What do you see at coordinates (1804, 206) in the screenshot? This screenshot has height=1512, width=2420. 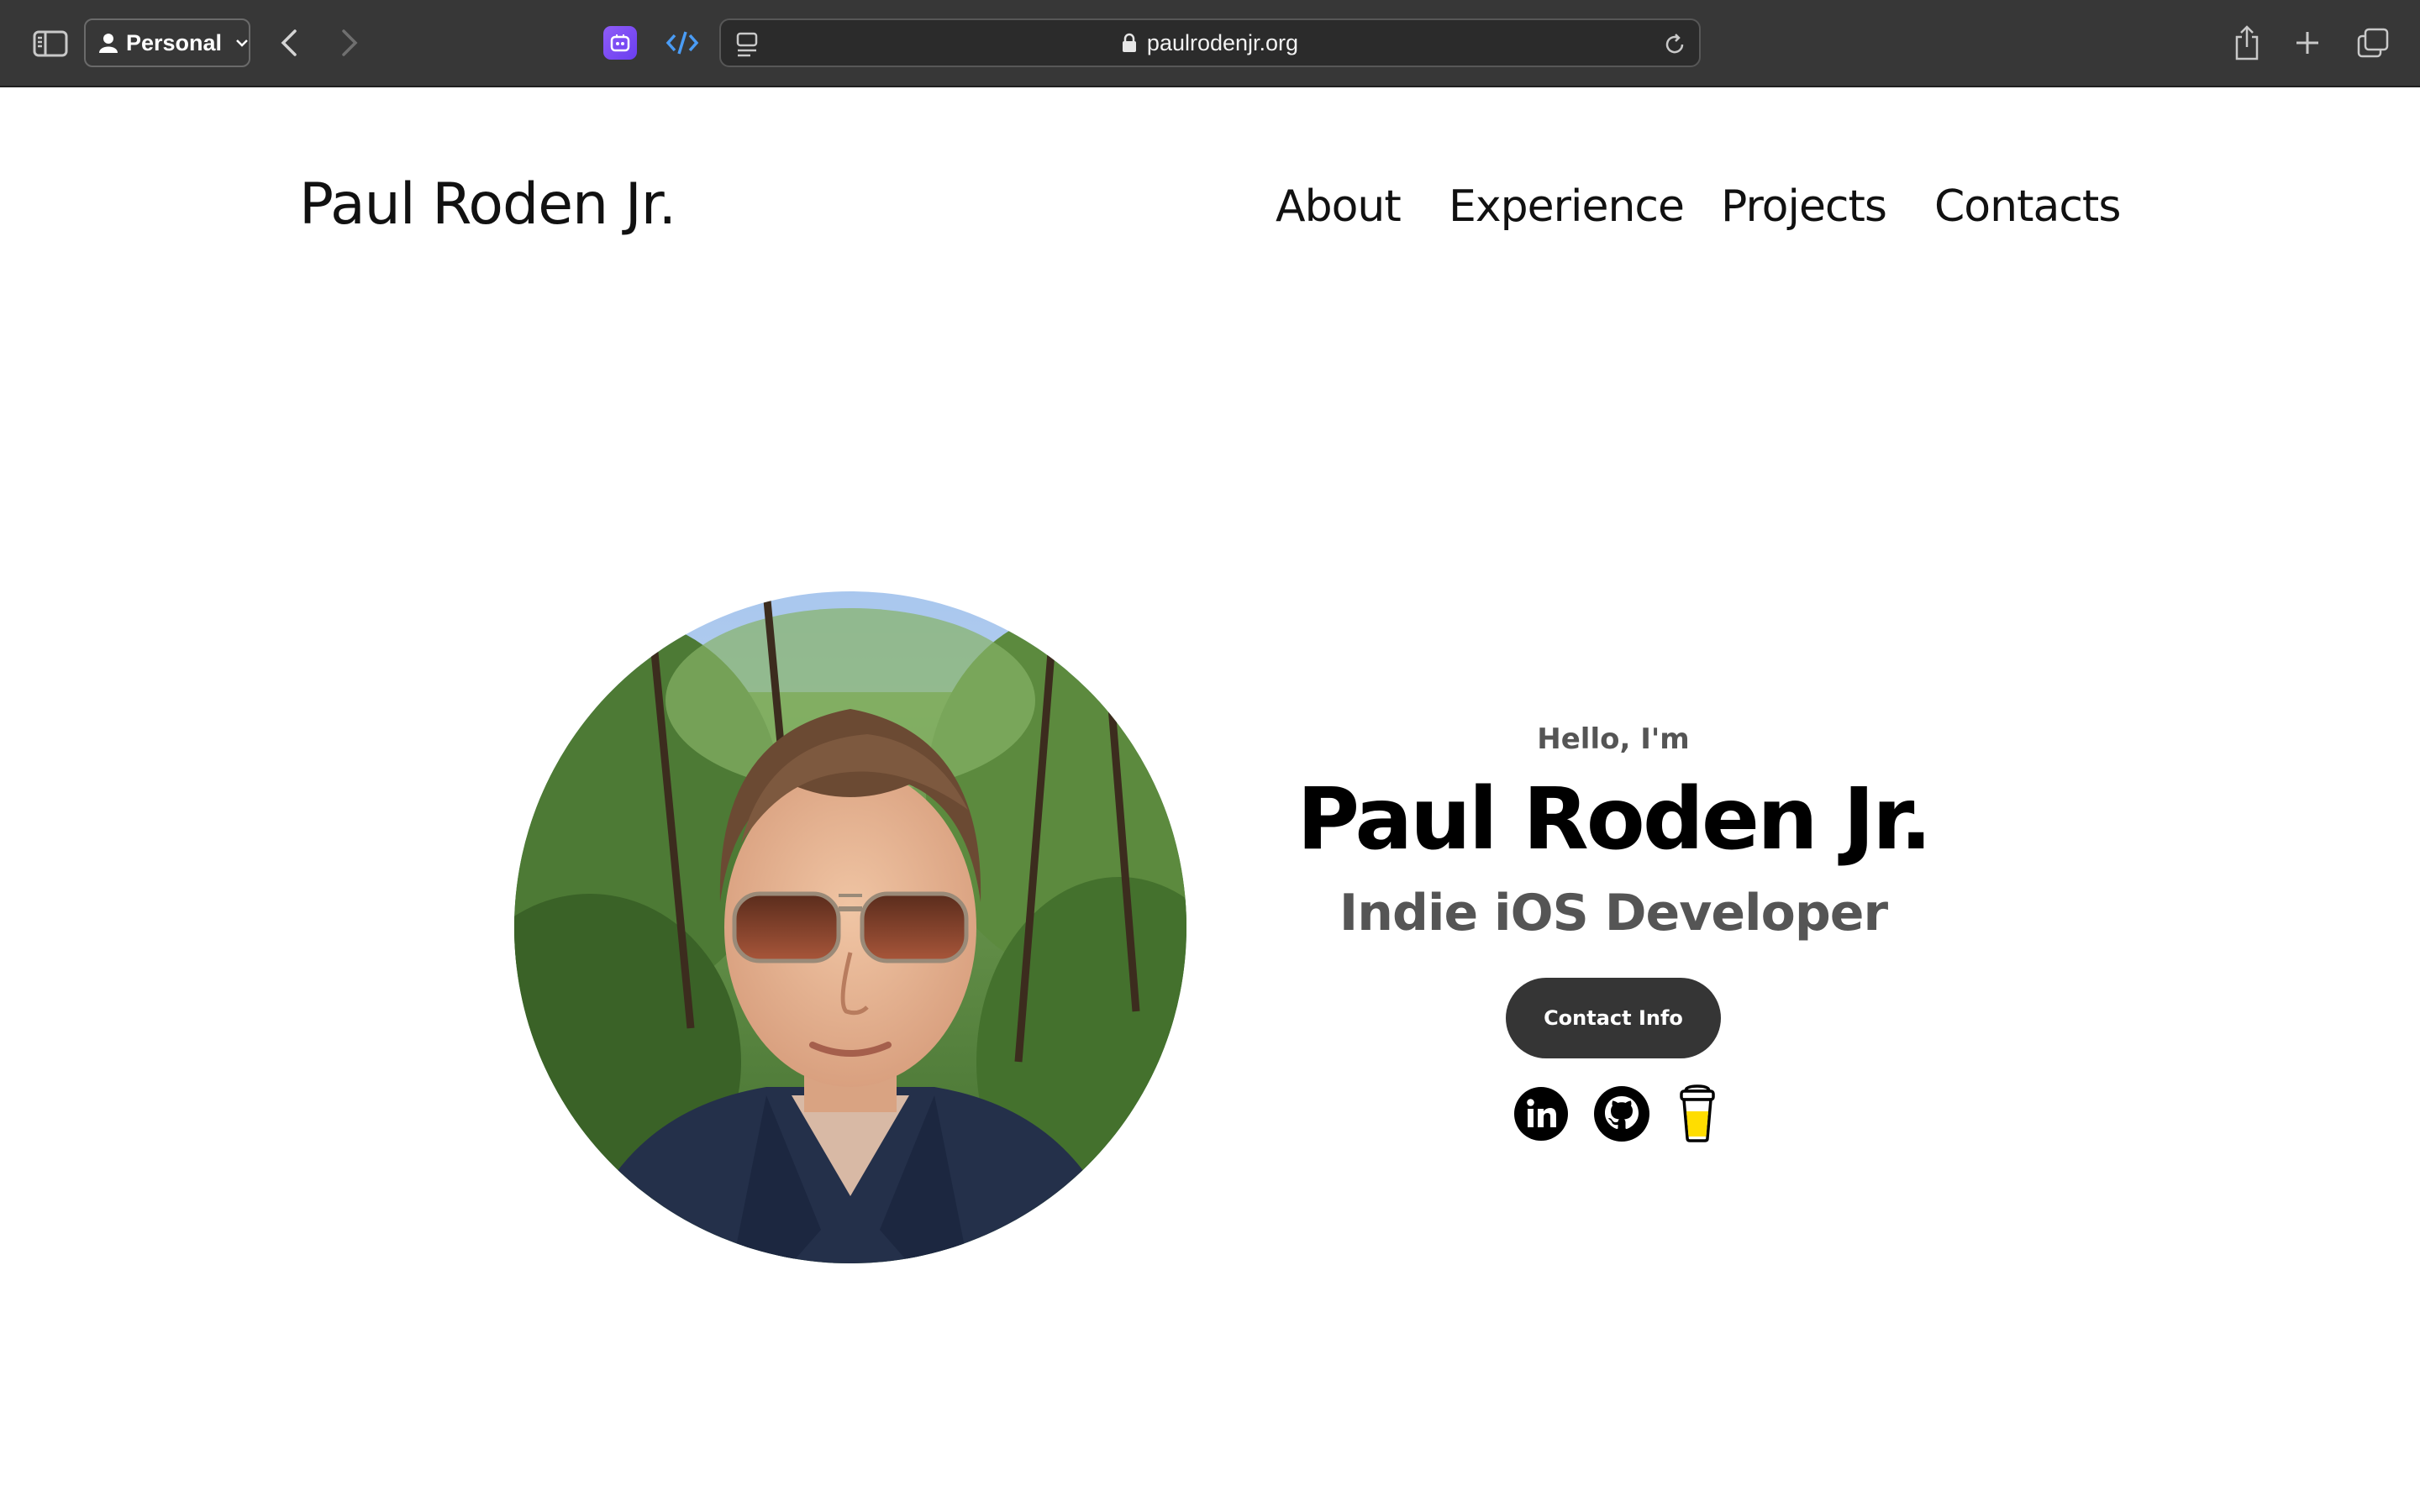 I see `nav-projects: Projects` at bounding box center [1804, 206].